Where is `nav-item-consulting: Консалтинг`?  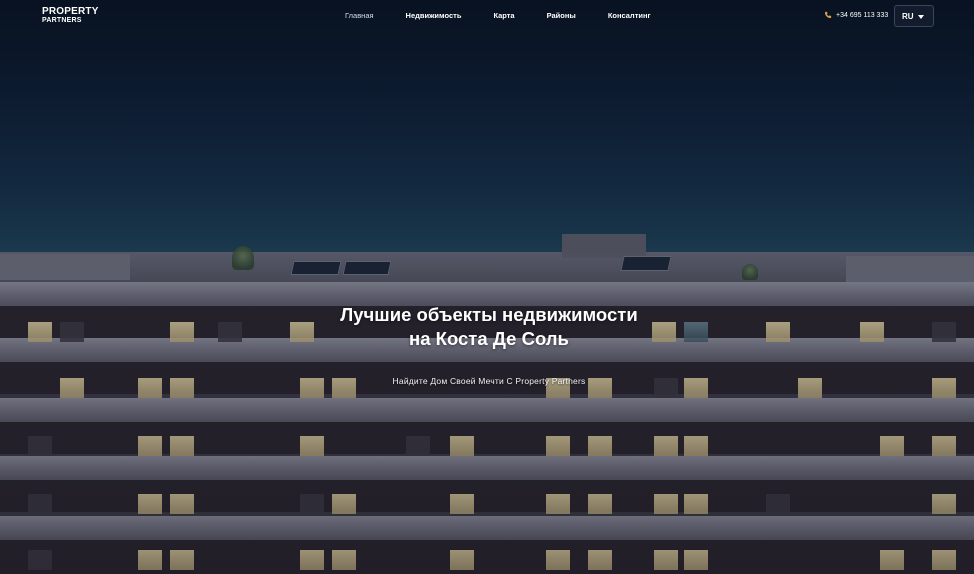
nav-item-consulting: Консалтинг is located at coordinates (629, 15).